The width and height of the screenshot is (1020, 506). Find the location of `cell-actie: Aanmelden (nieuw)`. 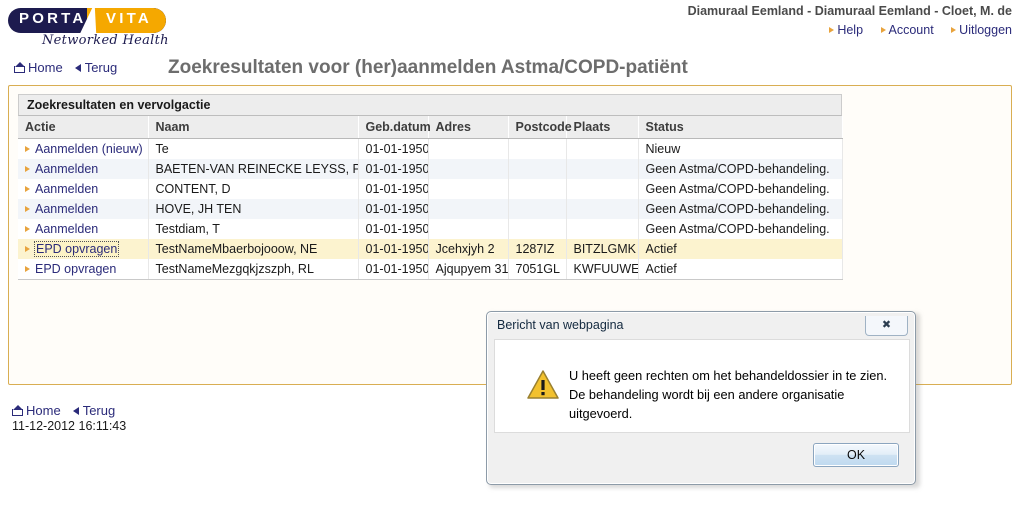

cell-actie: Aanmelden (nieuw) is located at coordinates (83, 148).